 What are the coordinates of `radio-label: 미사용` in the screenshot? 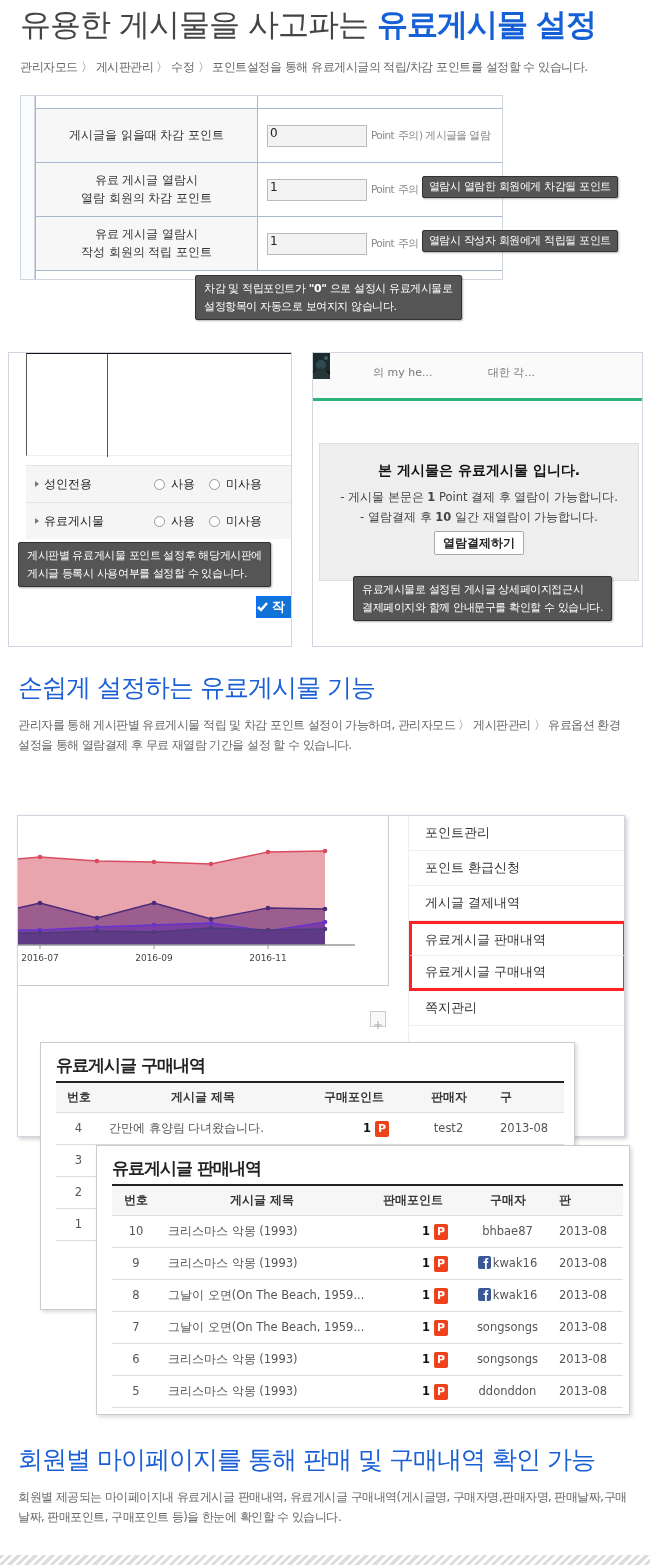 It's located at (244, 484).